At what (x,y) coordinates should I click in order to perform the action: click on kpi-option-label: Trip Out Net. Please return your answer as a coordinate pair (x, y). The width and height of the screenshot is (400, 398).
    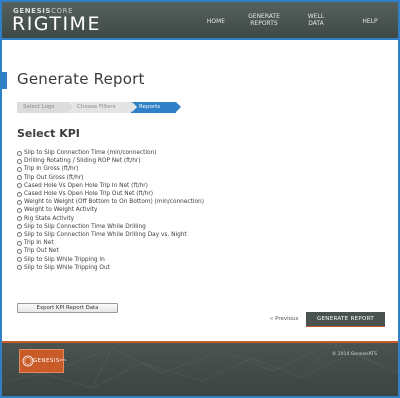
    Looking at the image, I should click on (41, 251).